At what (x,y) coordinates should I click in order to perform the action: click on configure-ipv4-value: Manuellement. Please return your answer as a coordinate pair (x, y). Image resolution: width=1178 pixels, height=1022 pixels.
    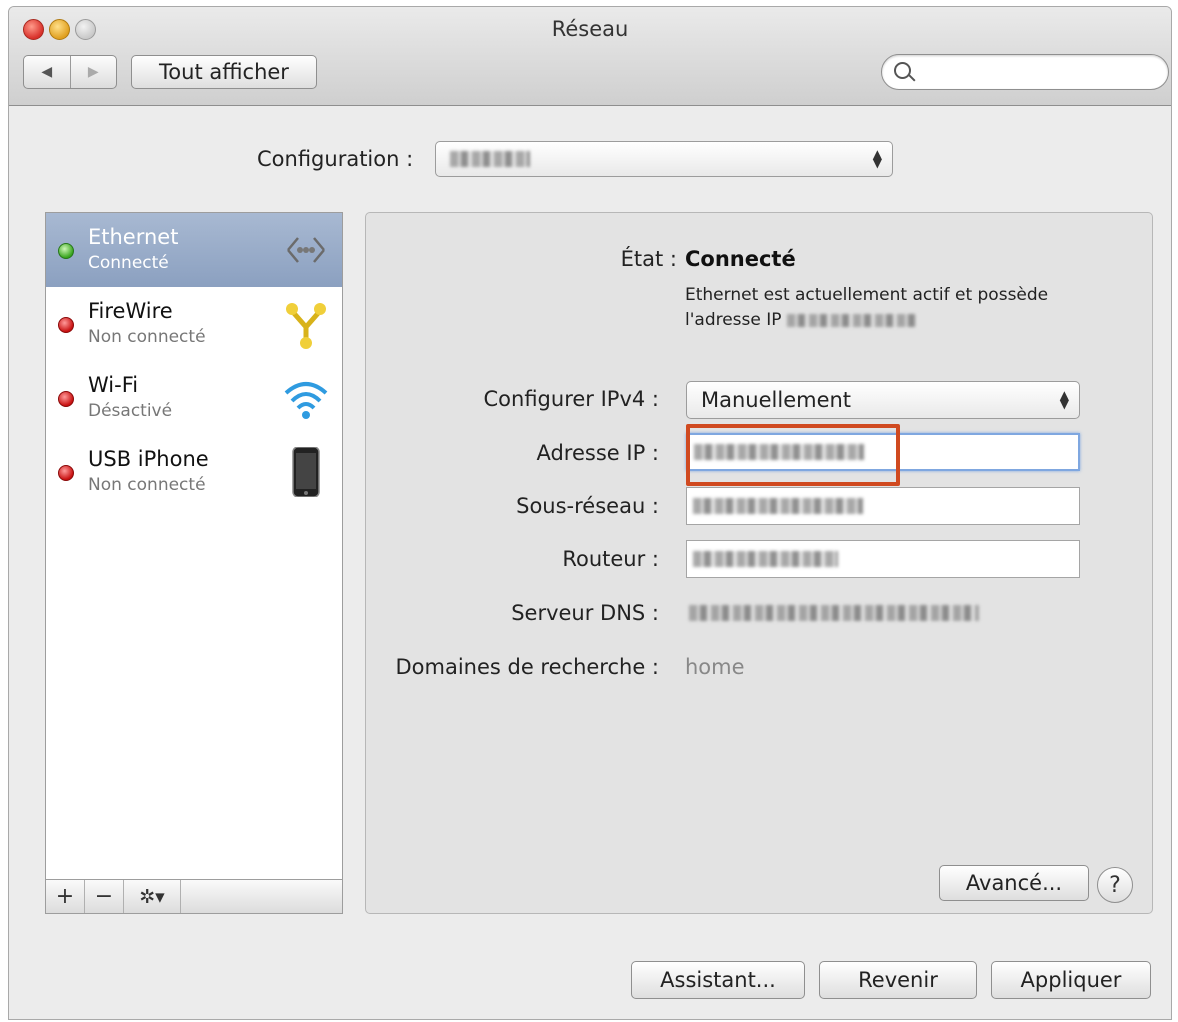
    Looking at the image, I should click on (776, 400).